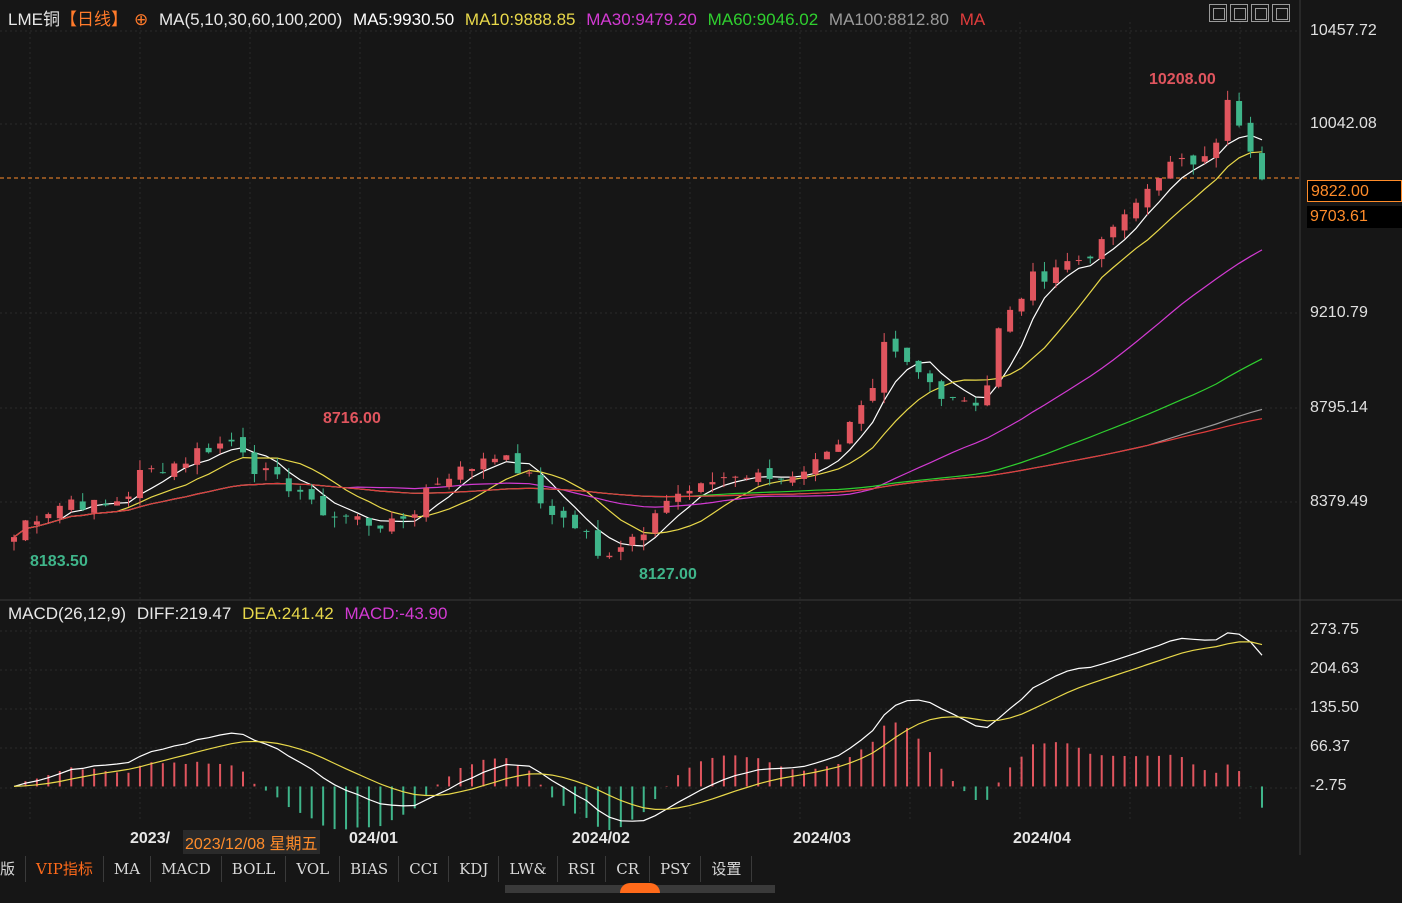 This screenshot has height=903, width=1402. Describe the element at coordinates (1260, 13) in the screenshot. I see `indicator-tool-icon` at that location.